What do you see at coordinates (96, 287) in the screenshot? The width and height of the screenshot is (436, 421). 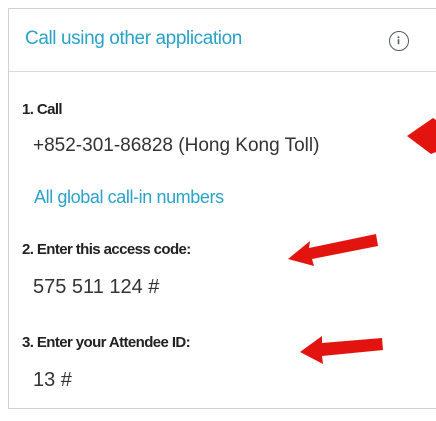 I see `access-code: 575 511 124 #` at bounding box center [96, 287].